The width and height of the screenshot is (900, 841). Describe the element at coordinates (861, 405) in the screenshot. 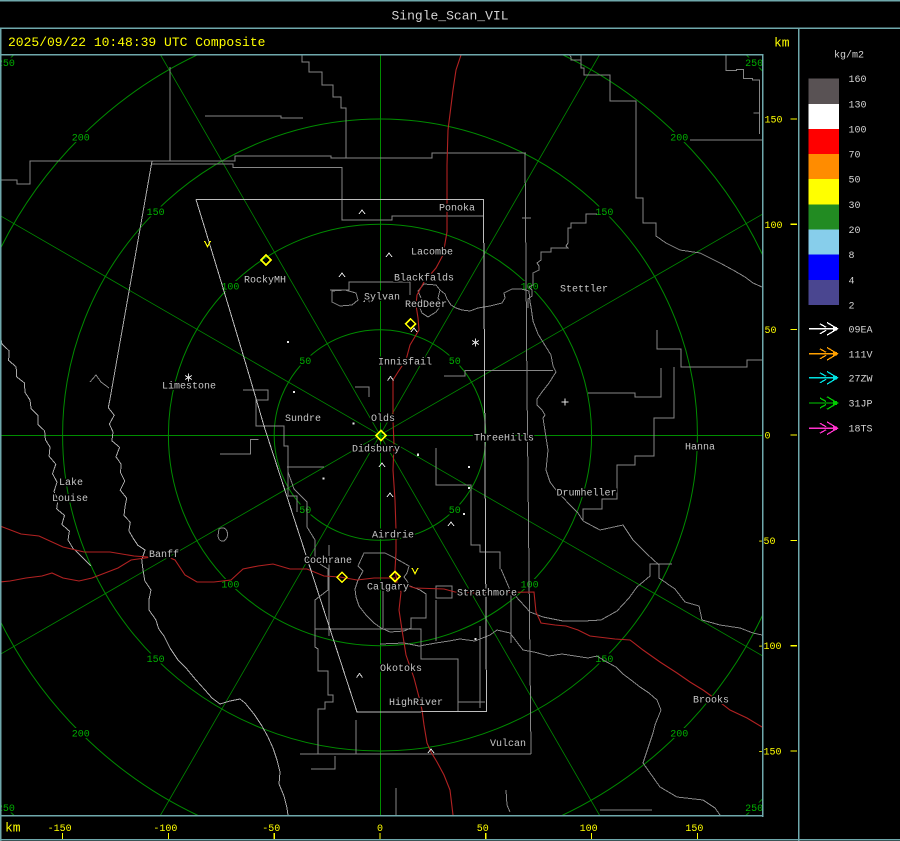

I see `svg-text: 31JP` at that location.